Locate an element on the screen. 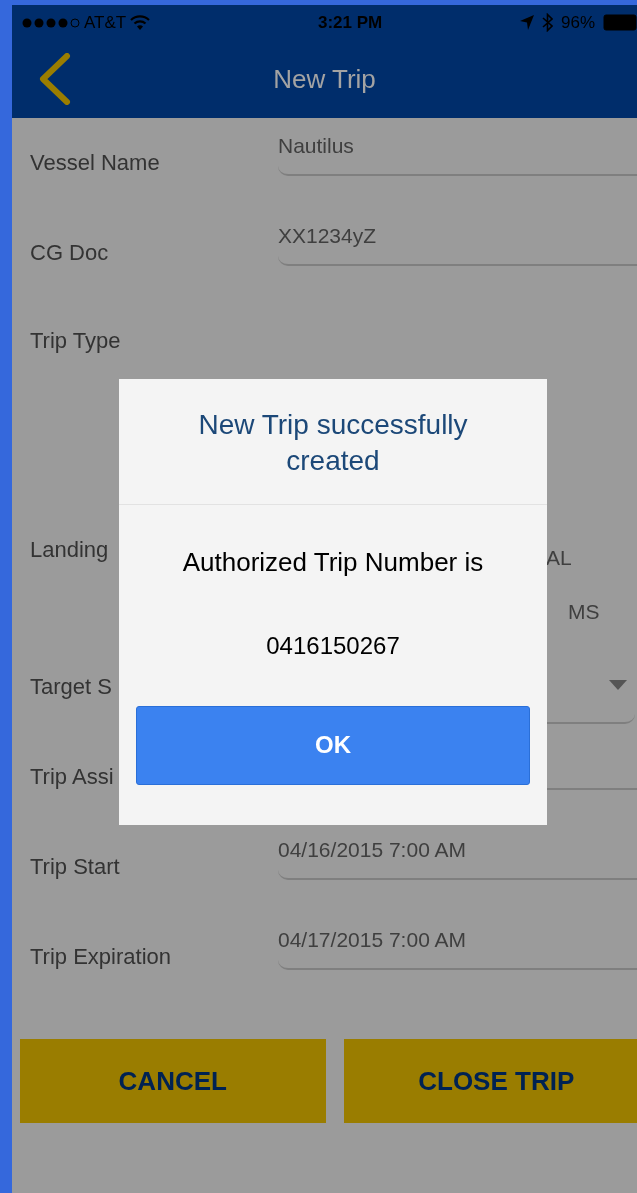  dialog-title: New Trip successfully created is located at coordinates (333, 443).